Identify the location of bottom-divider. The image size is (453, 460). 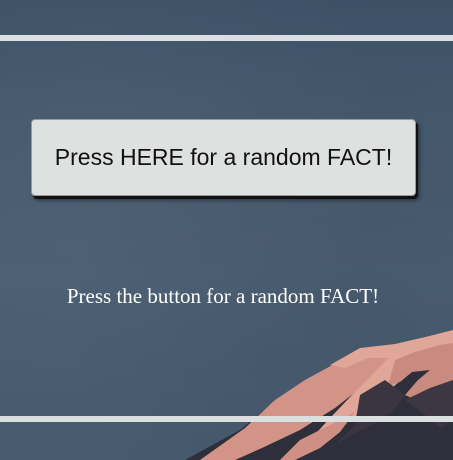
(226, 419).